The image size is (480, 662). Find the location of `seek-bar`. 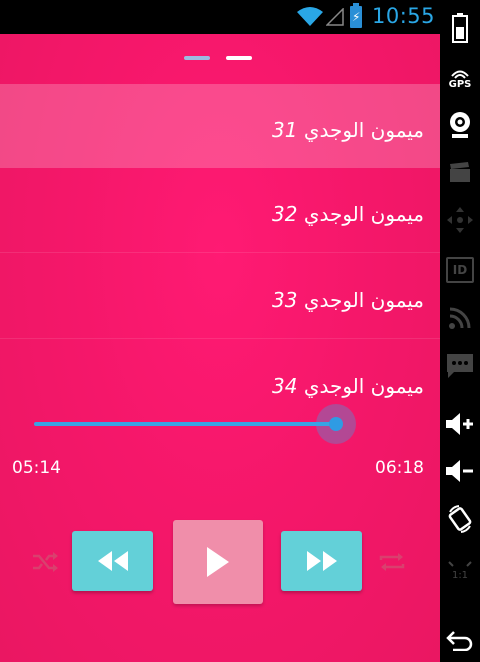

seek-bar is located at coordinates (185, 424).